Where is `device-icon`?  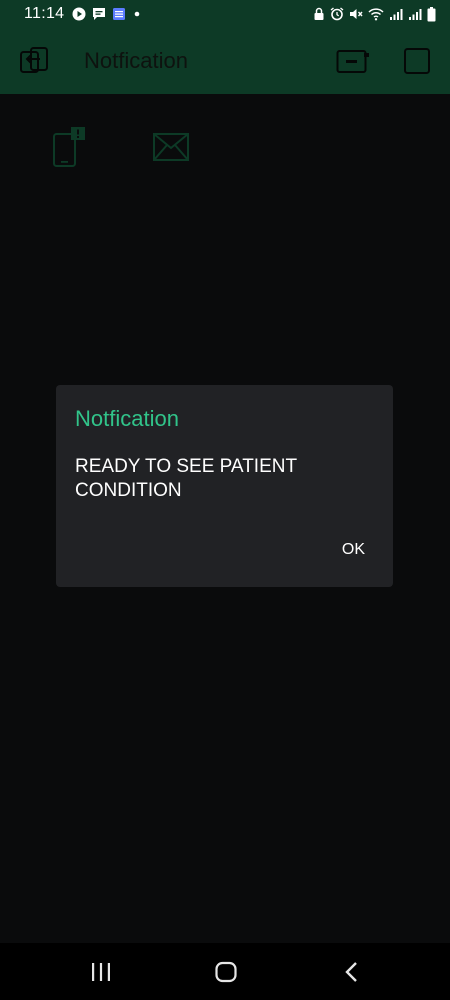
device-icon is located at coordinates (353, 61).